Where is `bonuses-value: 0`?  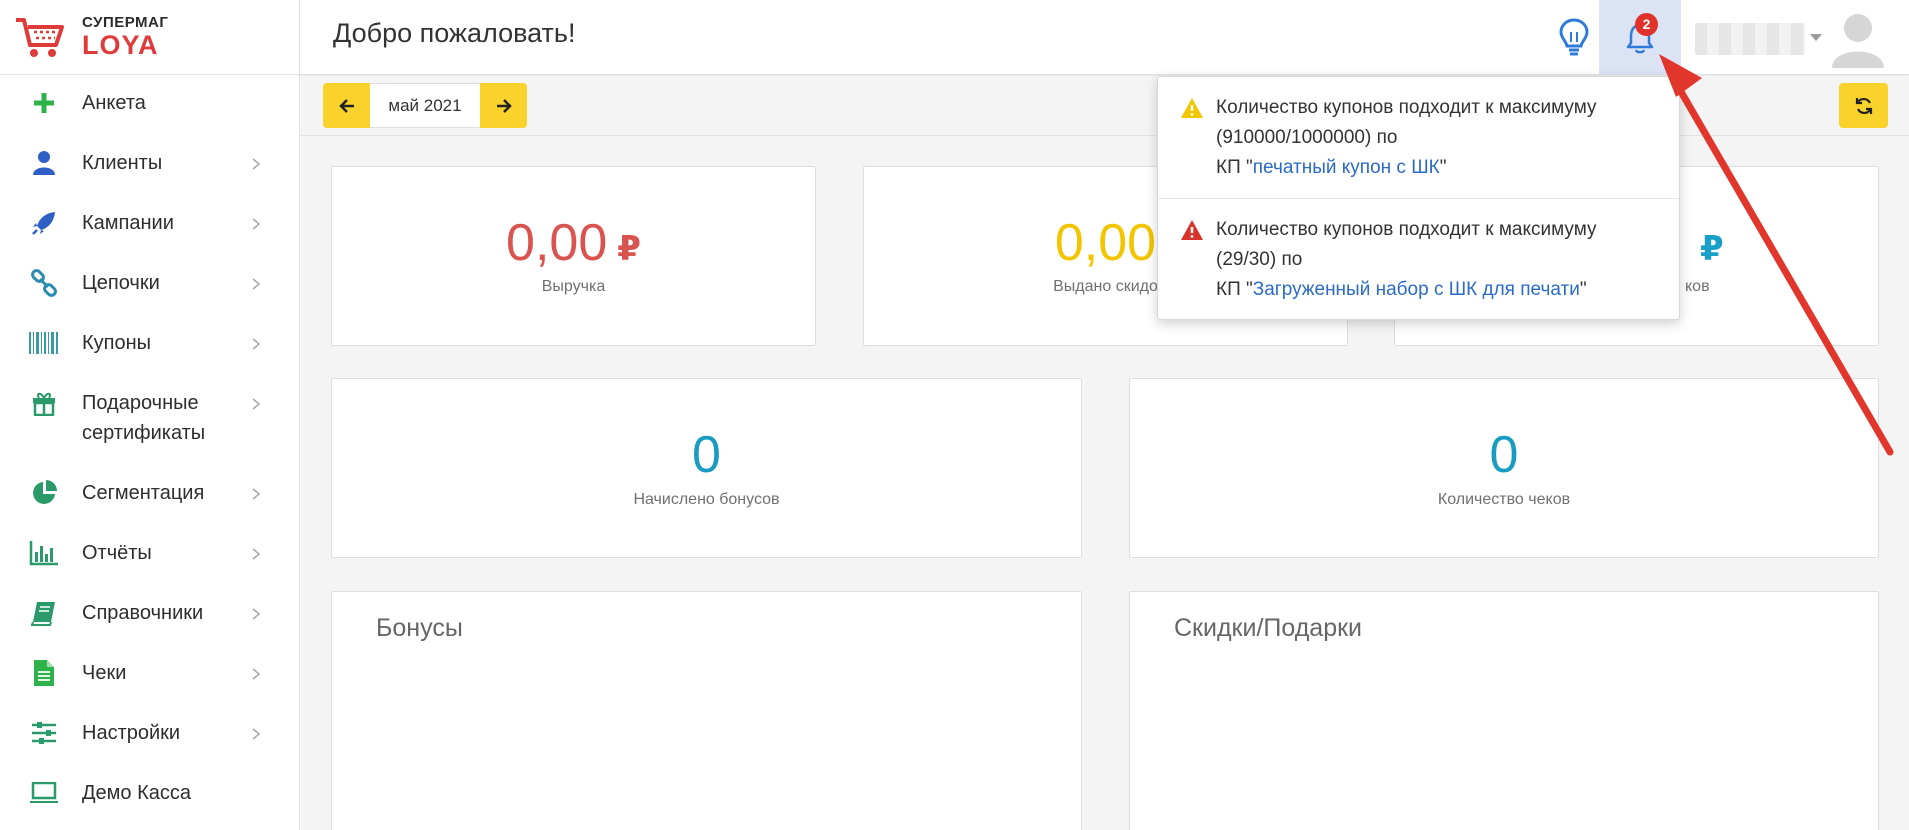
bonuses-value: 0 is located at coordinates (706, 455).